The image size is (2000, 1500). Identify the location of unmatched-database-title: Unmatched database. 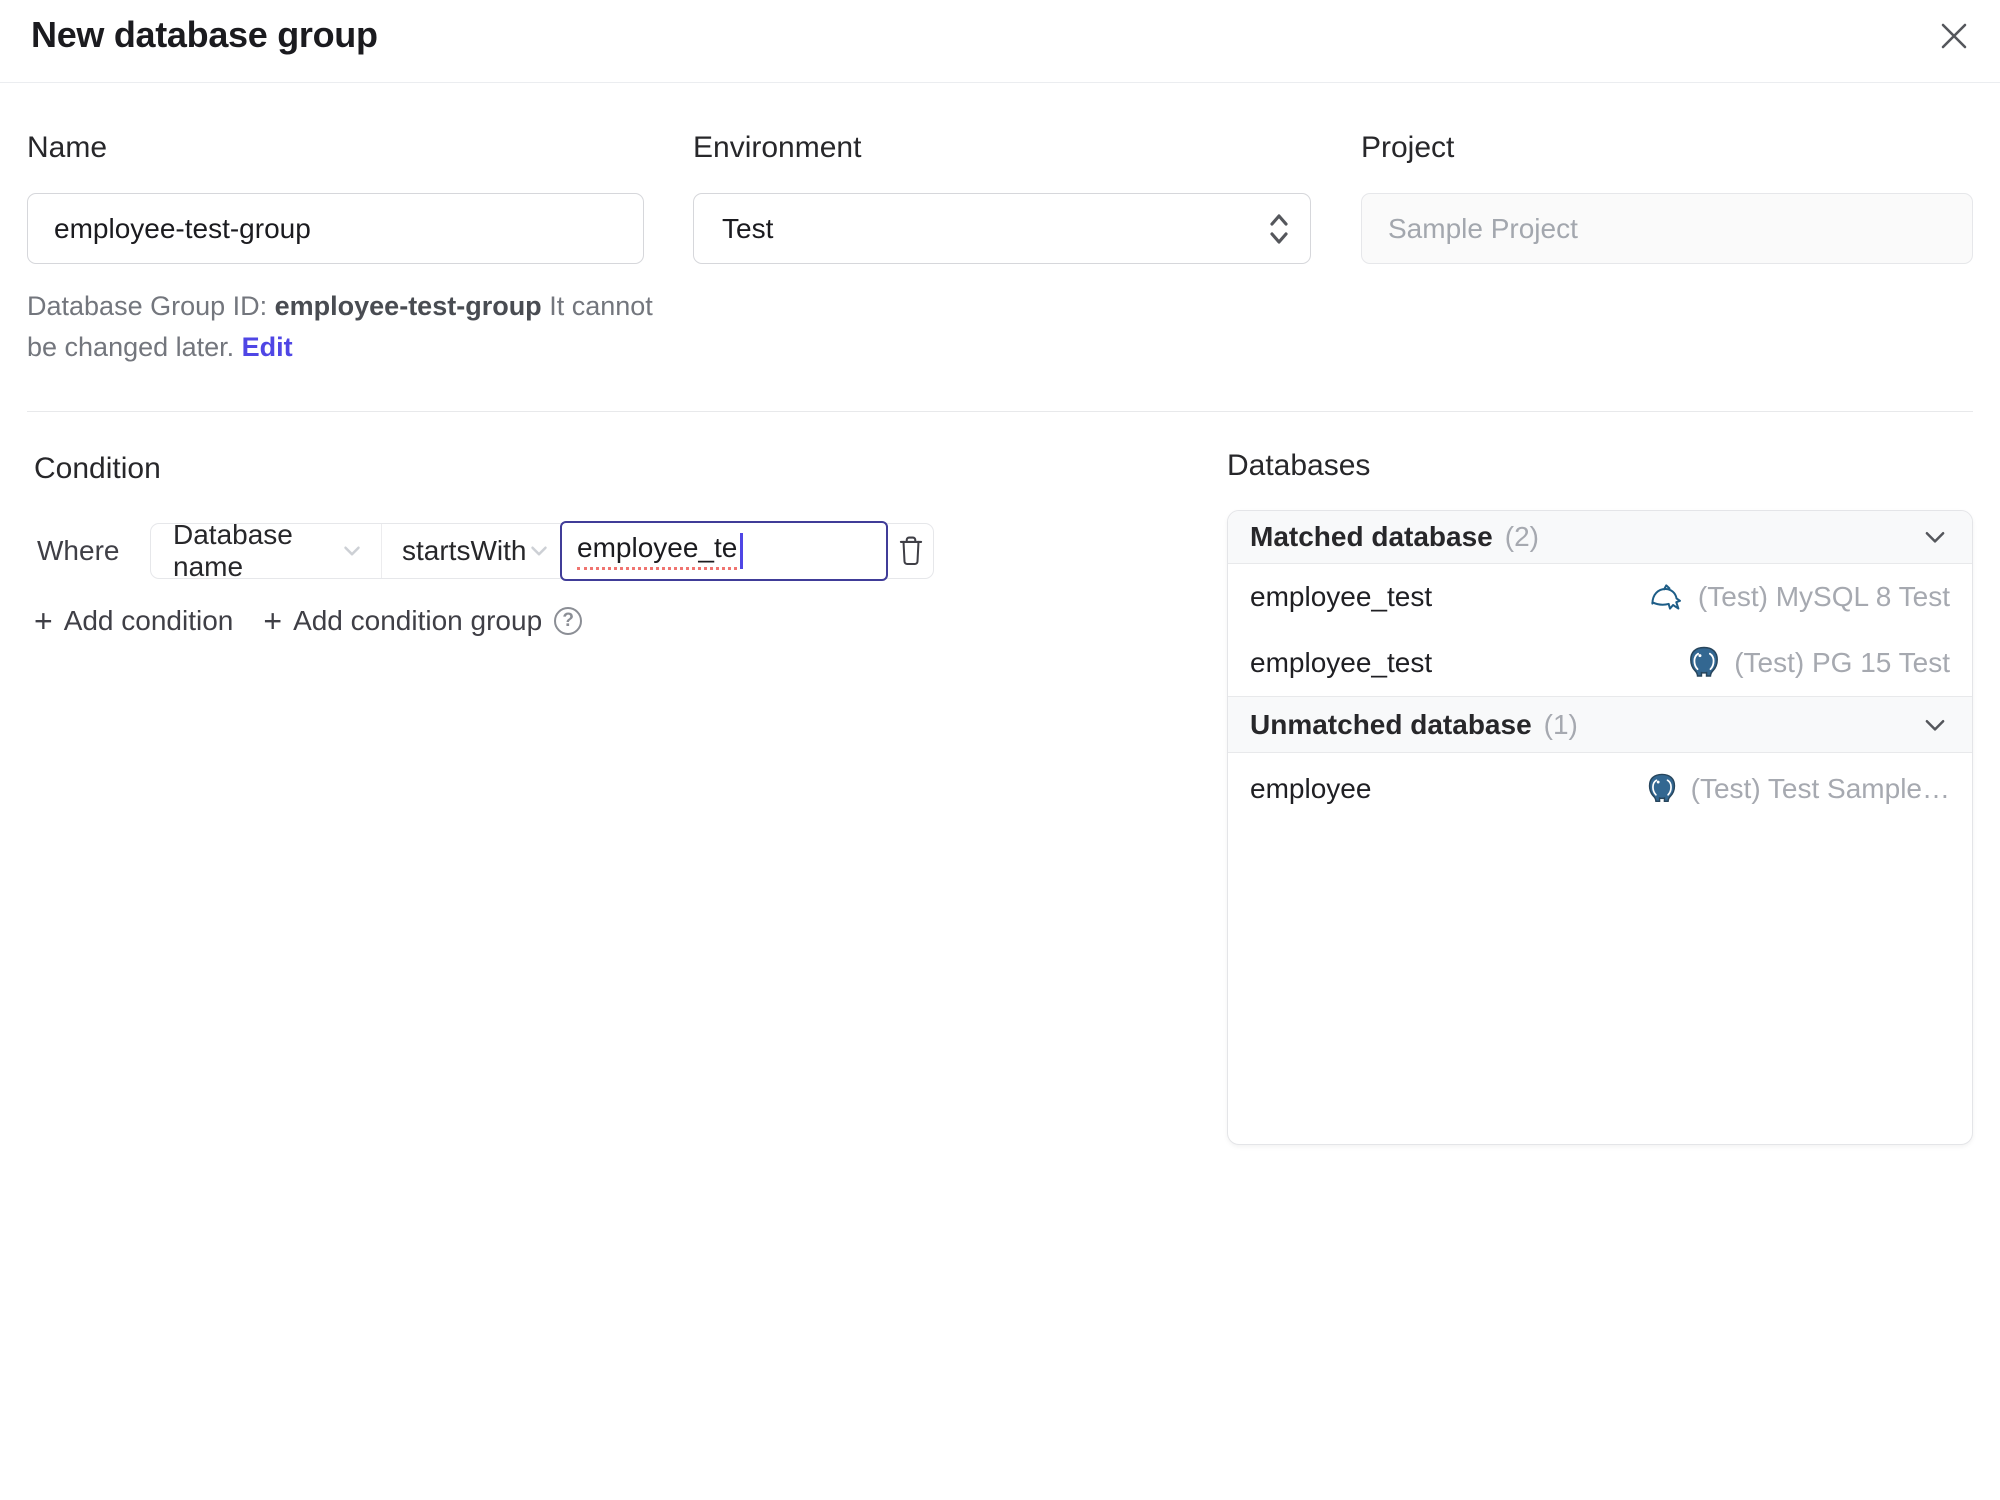
(1391, 724).